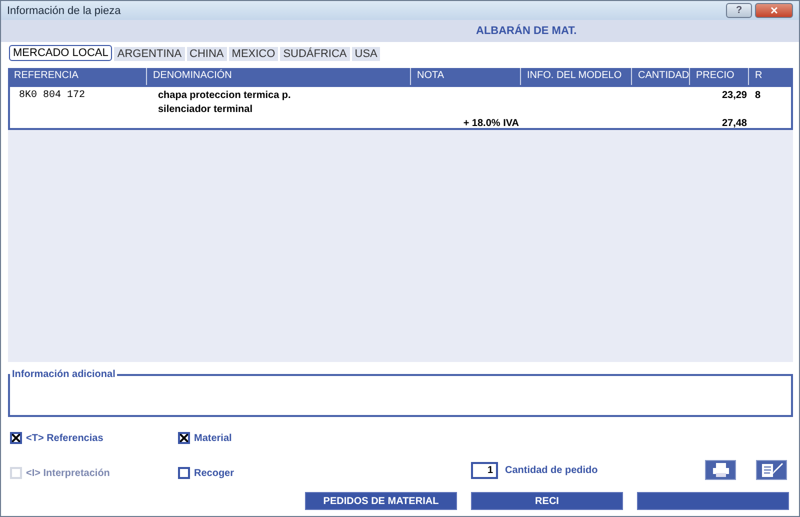 This screenshot has height=517, width=800. What do you see at coordinates (205, 109) in the screenshot?
I see `table-cell-text: silenciador terminal` at bounding box center [205, 109].